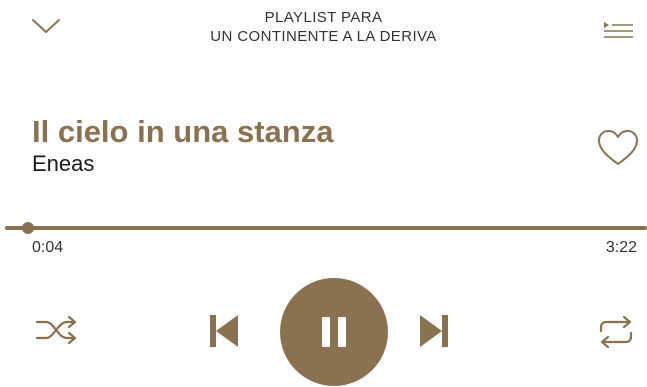  I want to click on skip-next-icon, so click(434, 331).